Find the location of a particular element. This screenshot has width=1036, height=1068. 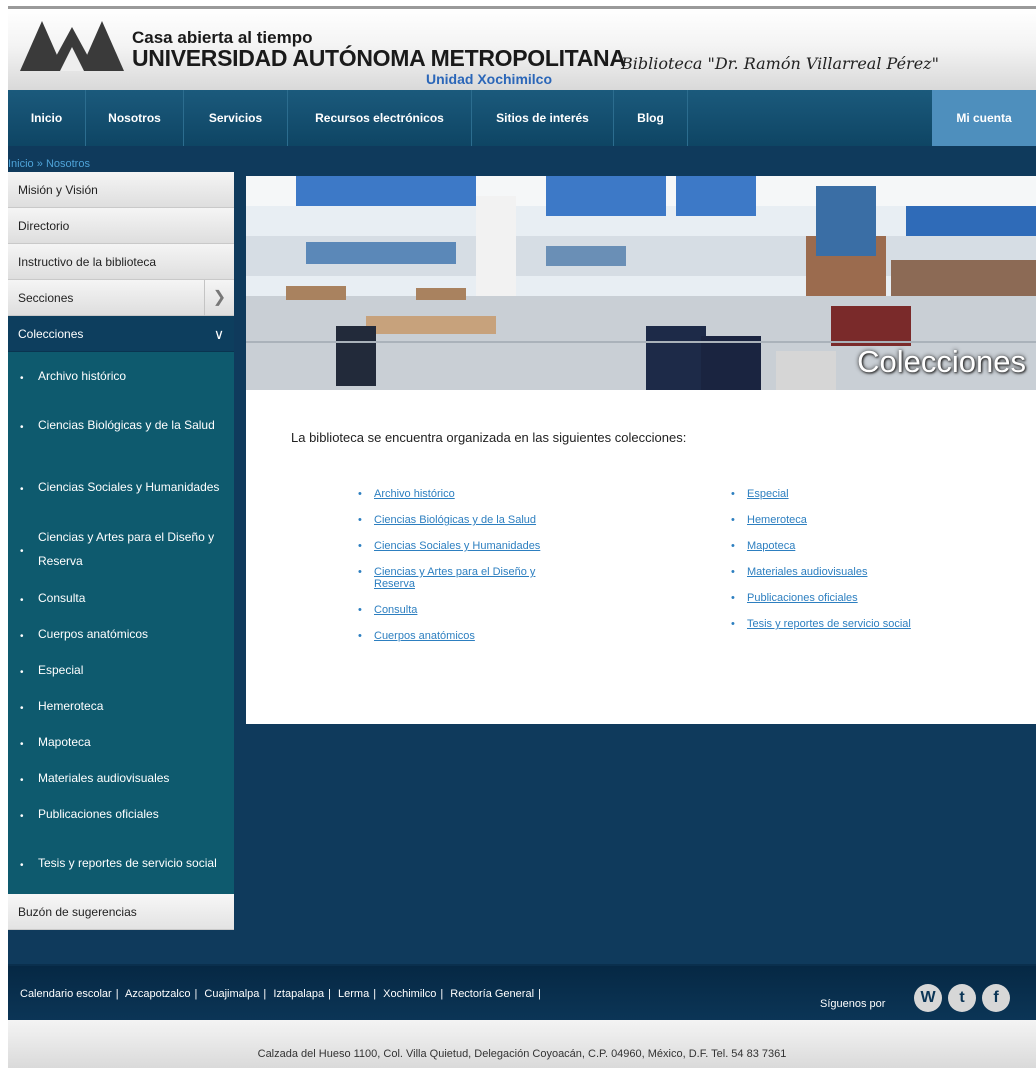

footer-link-xochimilco: Xochimilco is located at coordinates (409, 994).